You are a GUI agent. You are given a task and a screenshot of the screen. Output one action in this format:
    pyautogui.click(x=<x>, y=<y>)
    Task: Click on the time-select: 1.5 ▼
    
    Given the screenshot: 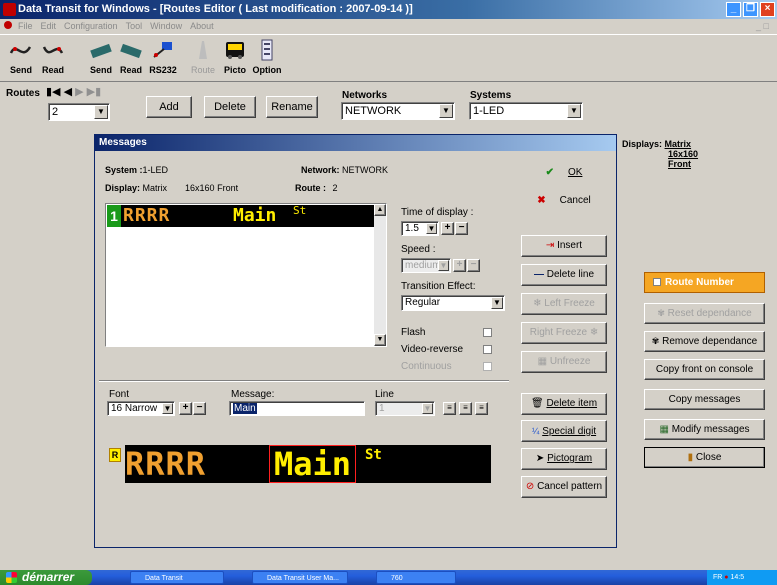 What is the action you would take?
    pyautogui.click(x=420, y=228)
    